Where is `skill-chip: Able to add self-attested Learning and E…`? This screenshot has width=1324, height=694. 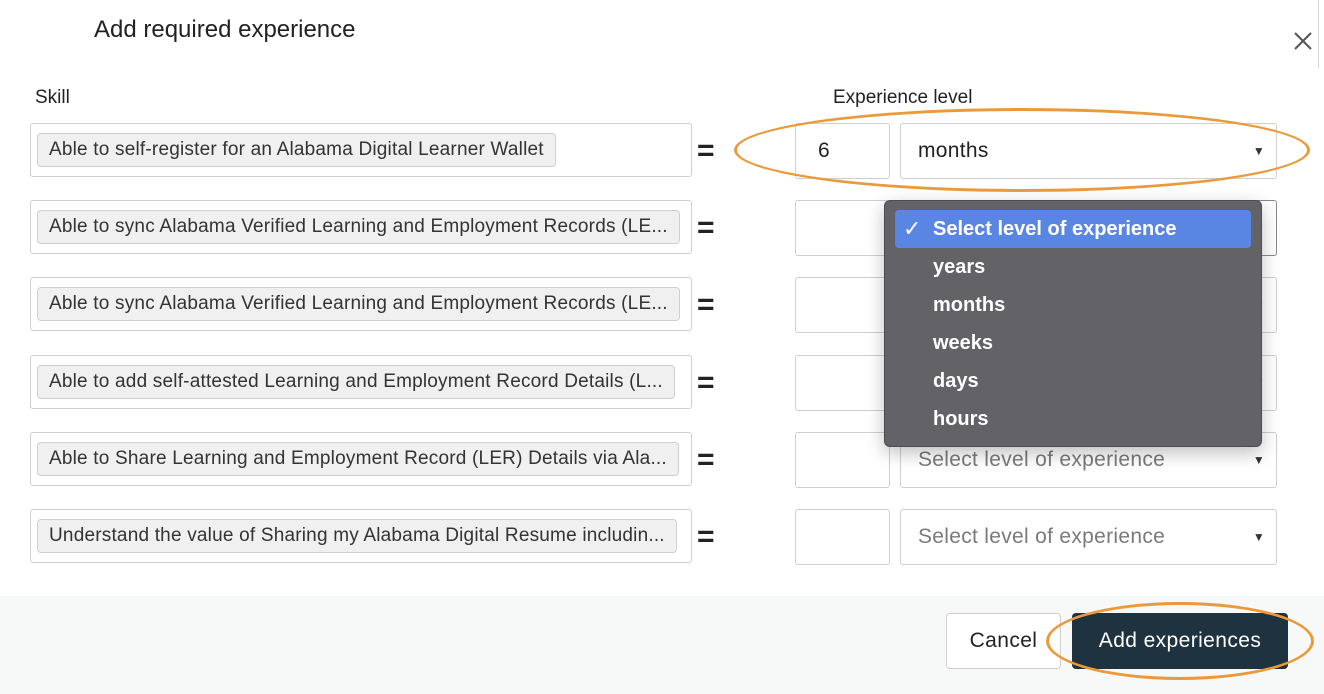
skill-chip: Able to add self-attested Learning and E… is located at coordinates (356, 382).